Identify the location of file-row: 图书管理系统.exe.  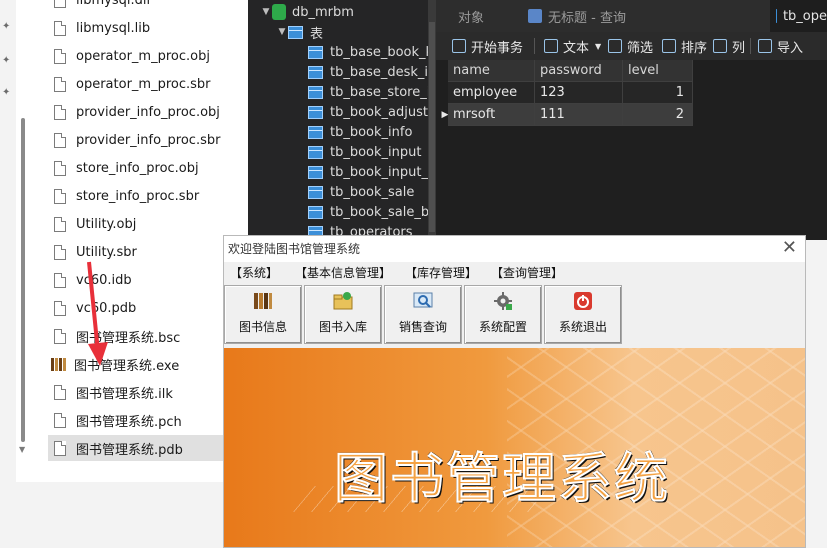
(148, 364).